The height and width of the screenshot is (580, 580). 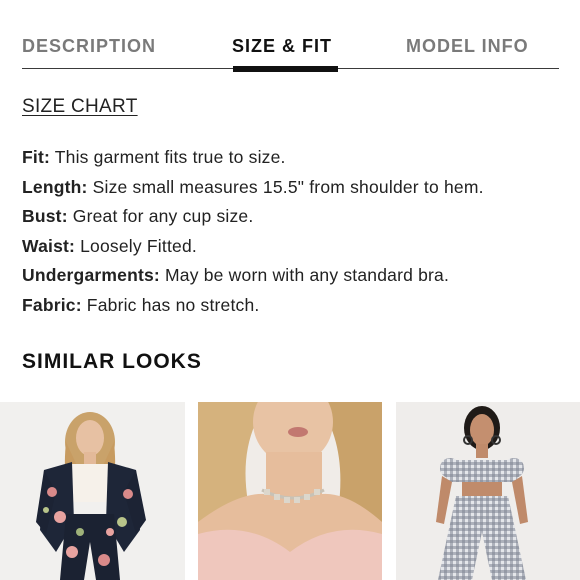 What do you see at coordinates (297, 162) in the screenshot?
I see `detail-fit: Fit: This garment fits true to size.` at bounding box center [297, 162].